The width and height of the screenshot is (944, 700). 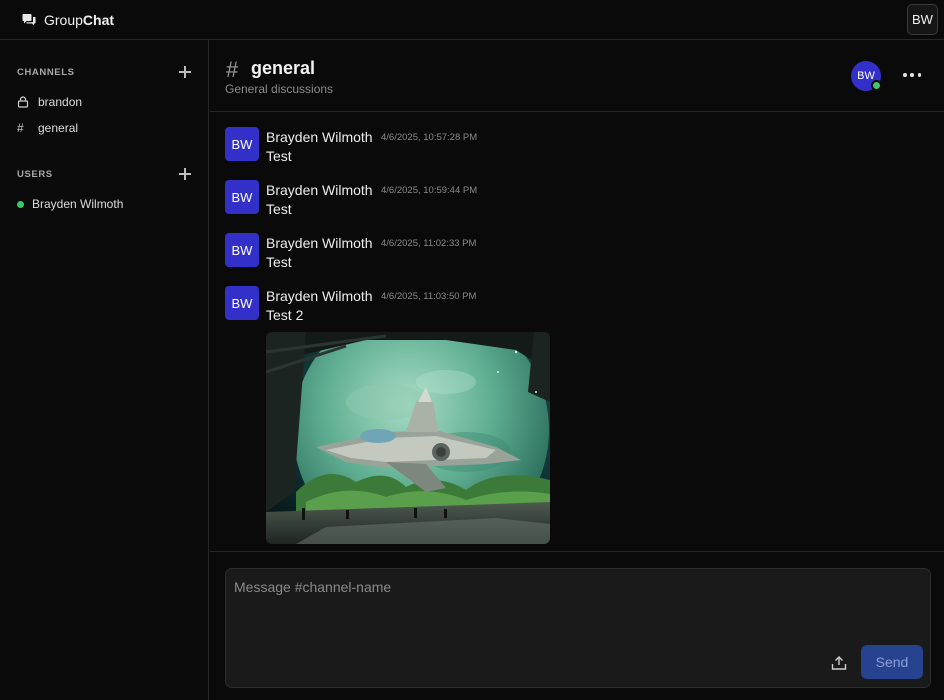 I want to click on sidebar-user-label: Brayden Wilmoth, so click(x=78, y=204).